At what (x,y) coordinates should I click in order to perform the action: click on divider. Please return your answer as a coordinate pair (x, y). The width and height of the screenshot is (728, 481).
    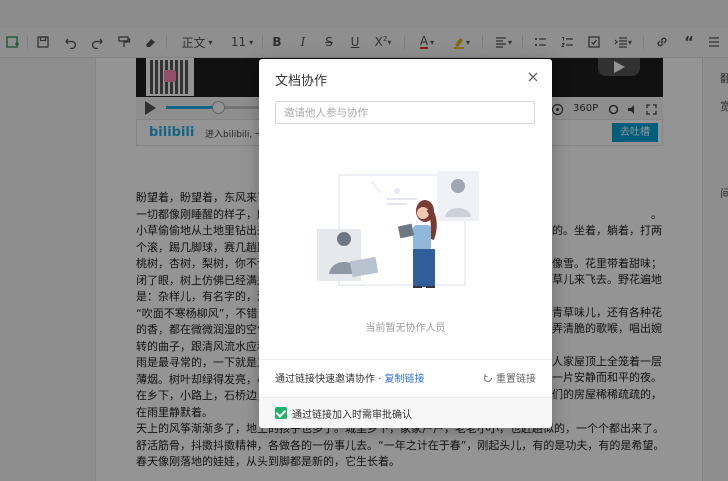
    Looking at the image, I should click on (405, 359).